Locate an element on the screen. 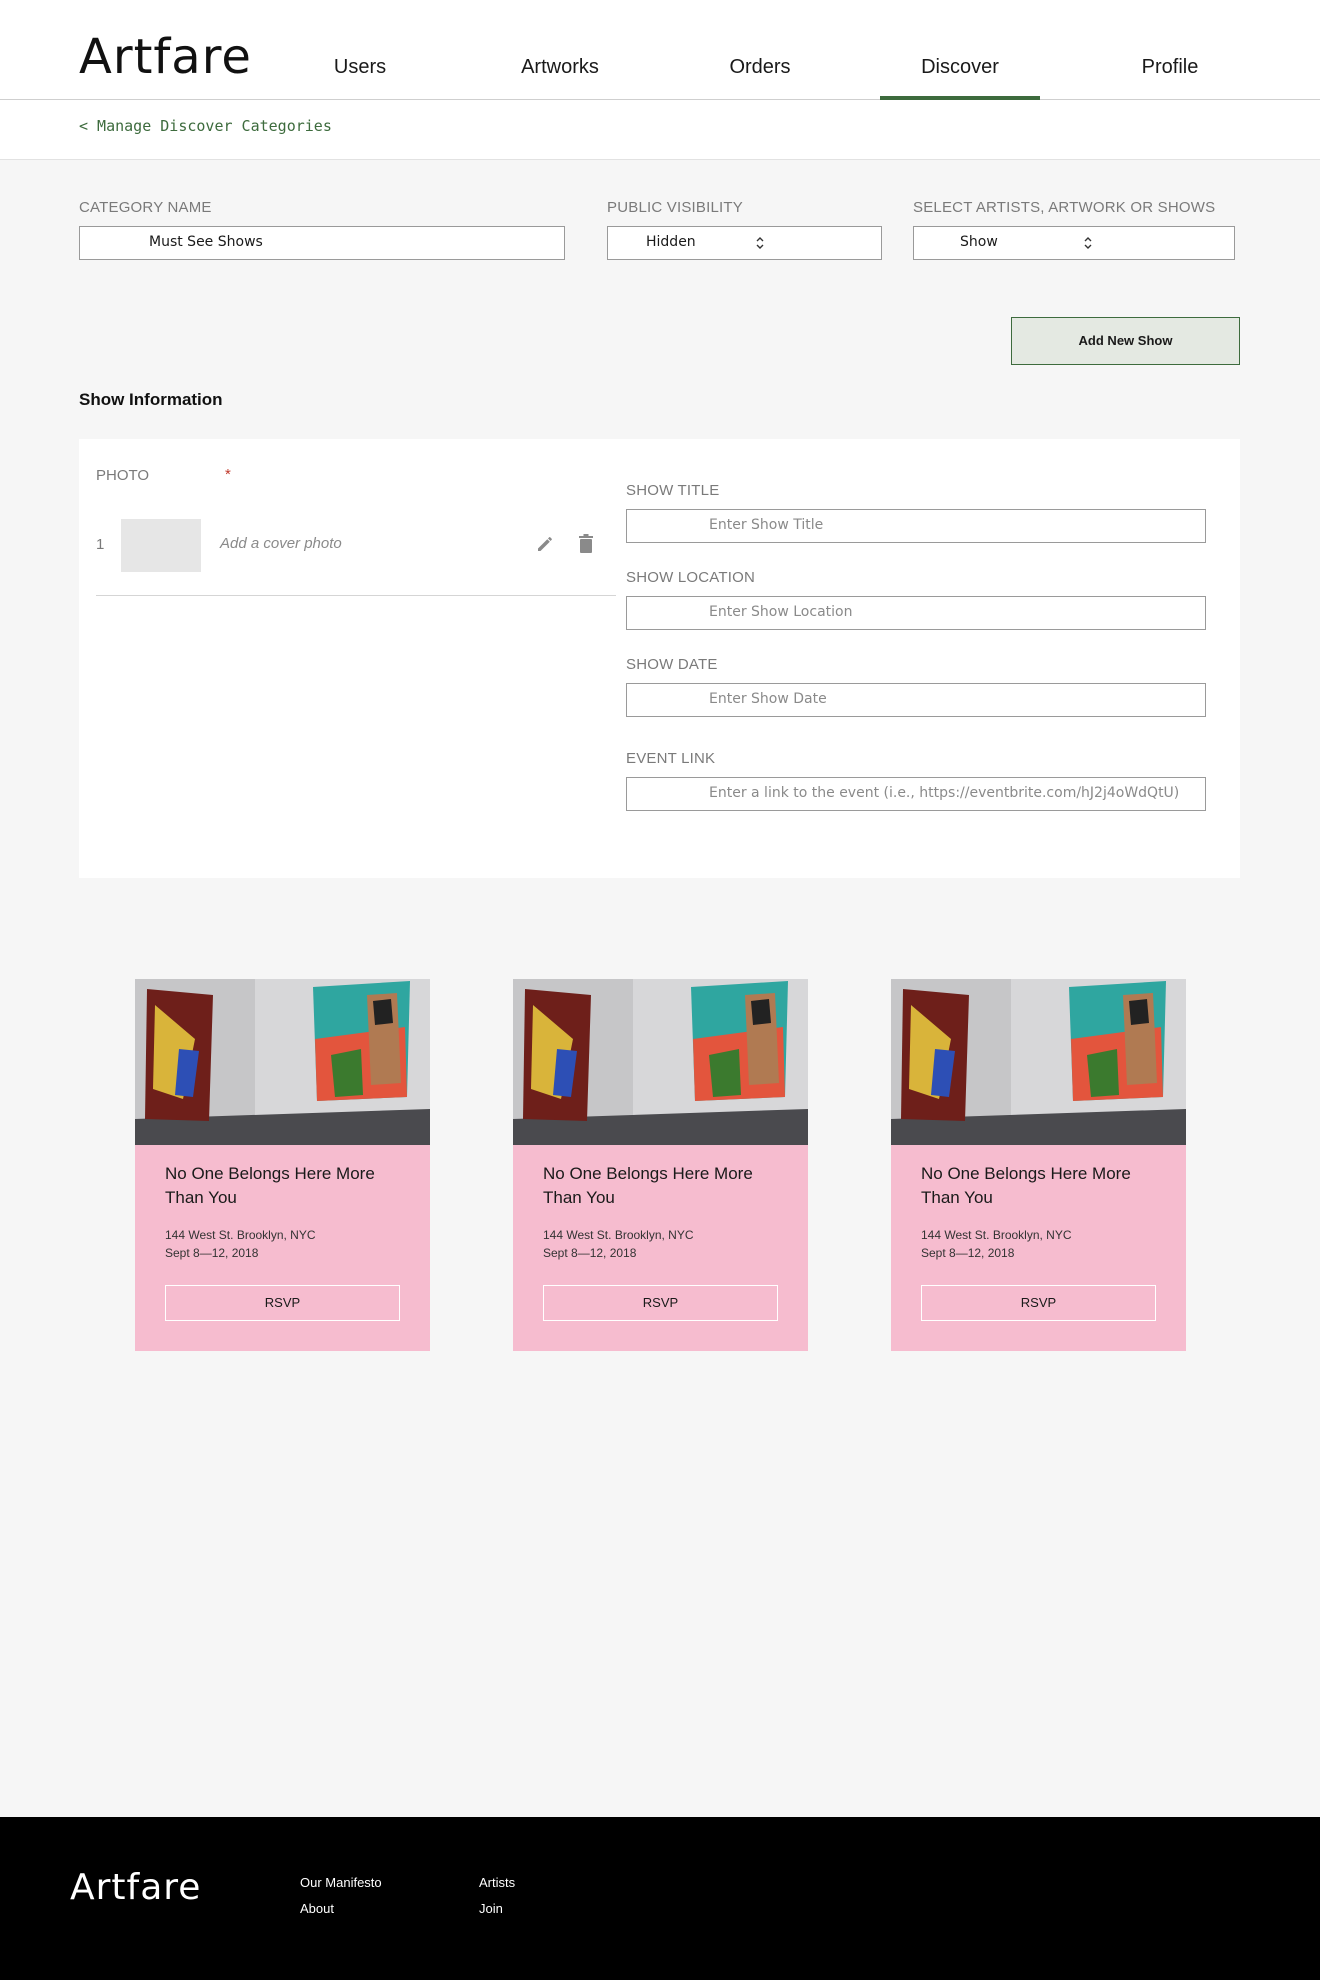 The height and width of the screenshot is (1980, 1320). show-date-label: SHOW DATE is located at coordinates (672, 664).